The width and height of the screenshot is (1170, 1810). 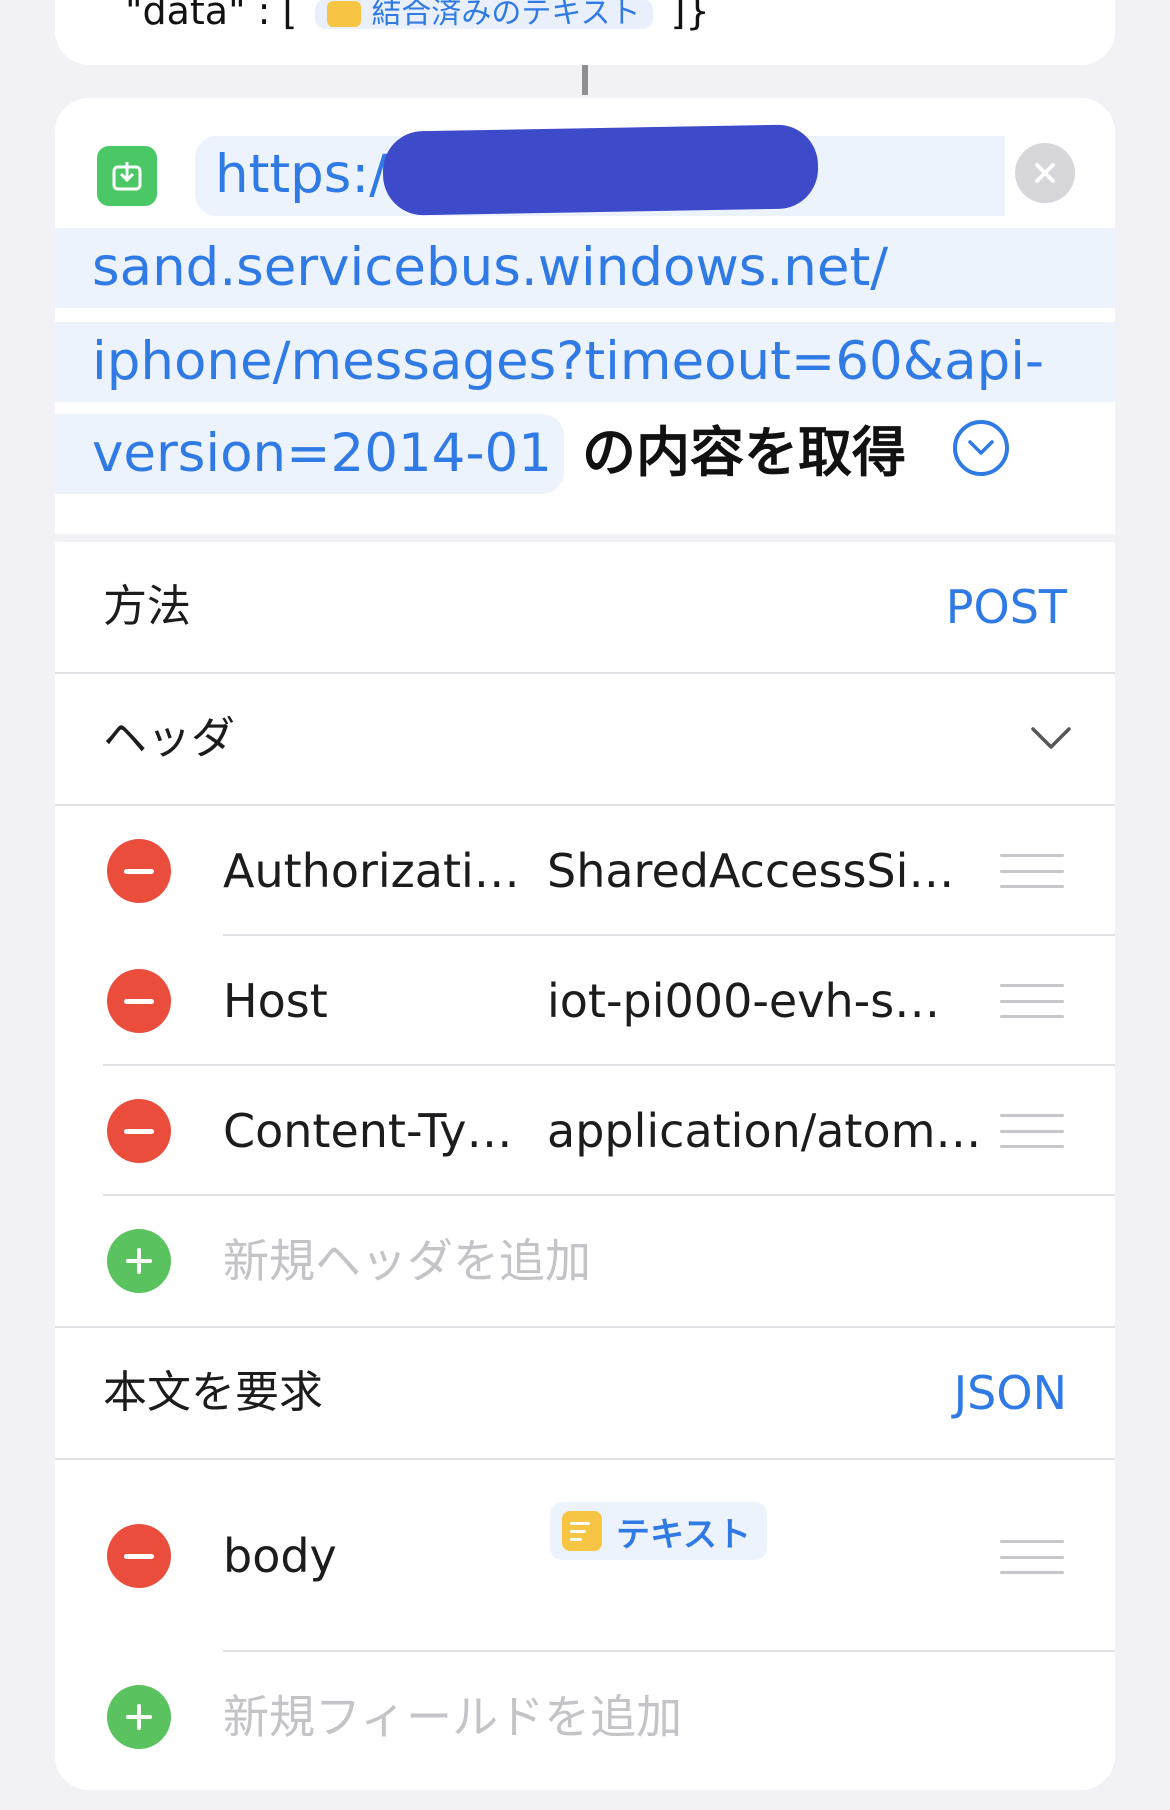 I want to click on expand-options-button, so click(x=981, y=448).